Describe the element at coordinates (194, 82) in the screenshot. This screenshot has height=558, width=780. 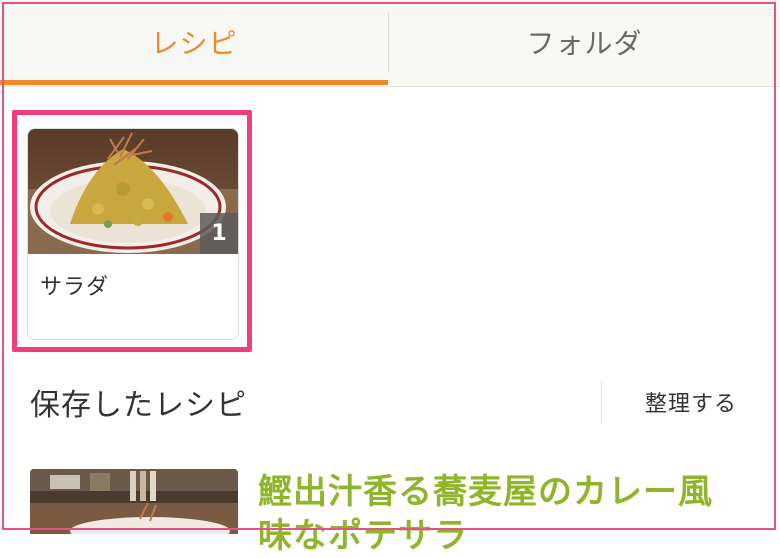
I see `active-tab-indicator` at that location.